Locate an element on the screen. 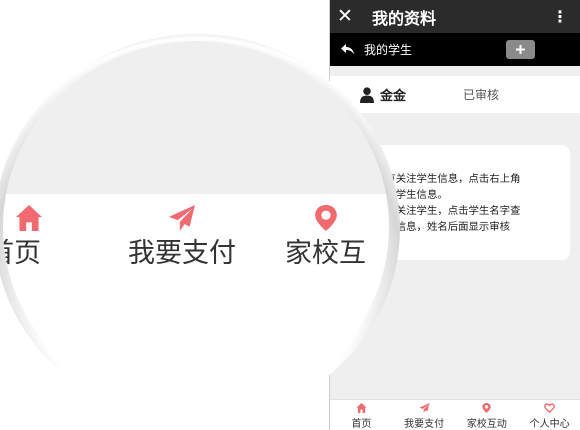  tab-label: 我要支付 is located at coordinates (424, 424).